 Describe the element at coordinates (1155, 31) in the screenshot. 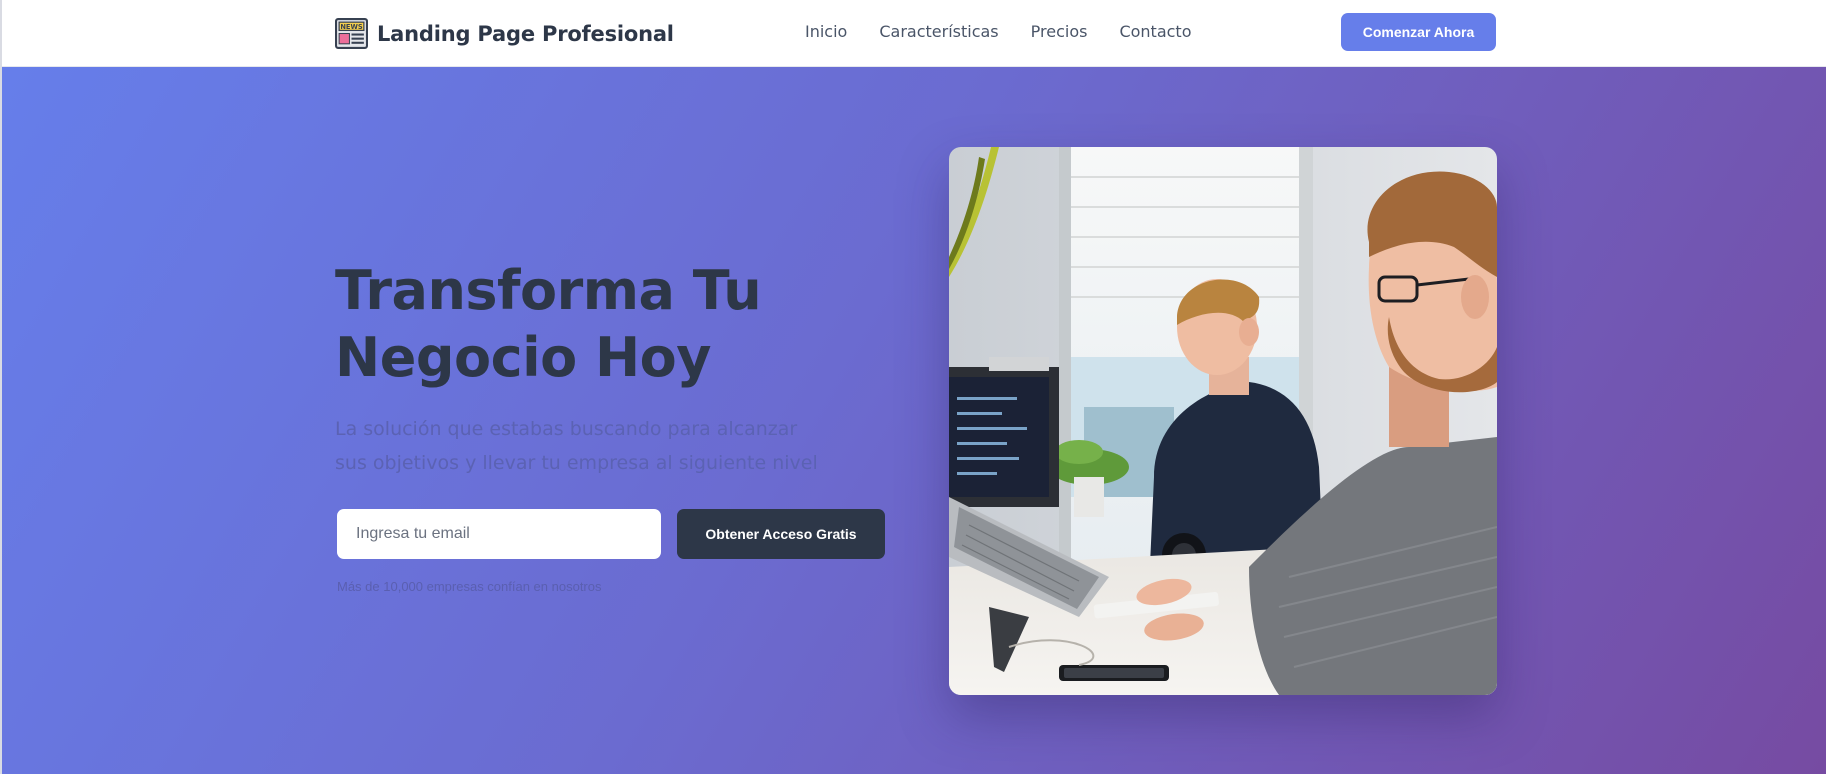

I see `nav-link-contacto: Contacto` at that location.